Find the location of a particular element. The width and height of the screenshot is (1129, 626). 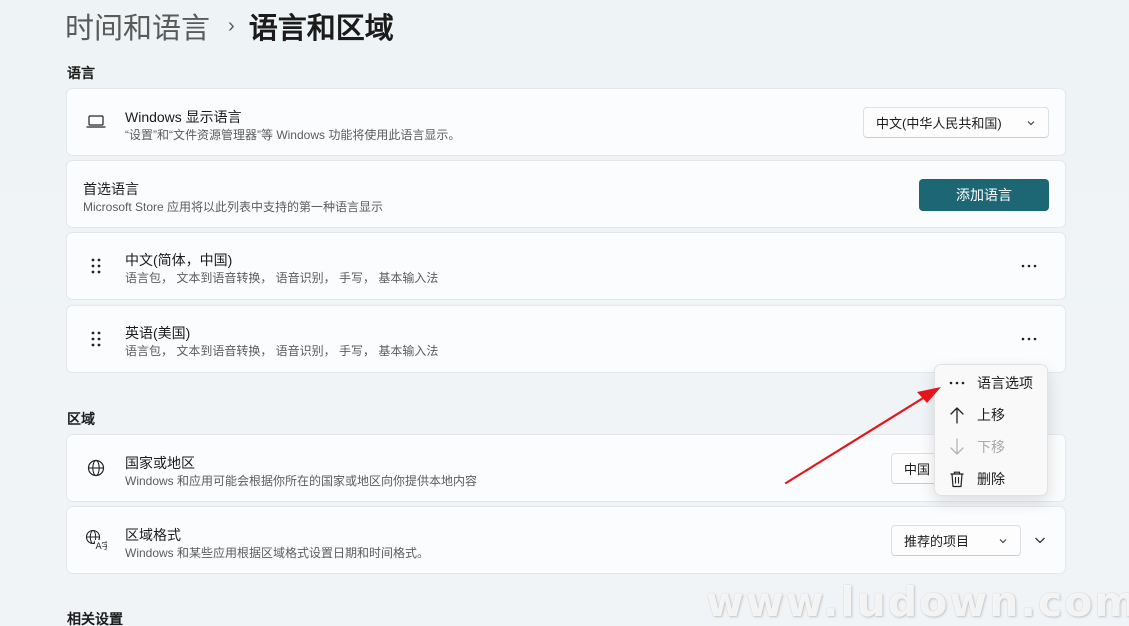

watermark: www.ludown.com is located at coordinates (917, 602).